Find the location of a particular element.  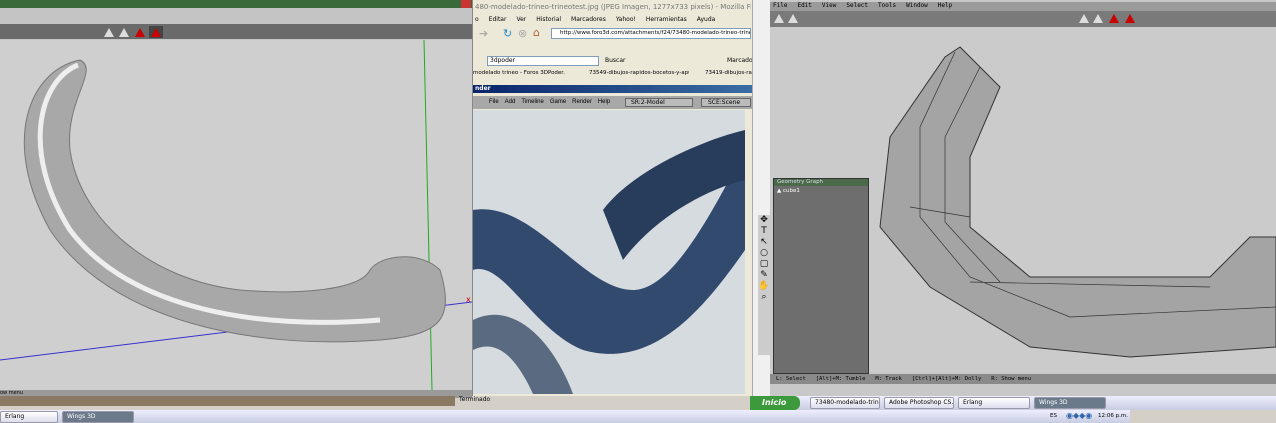

status-hint: R: Show menu is located at coordinates (1011, 379).